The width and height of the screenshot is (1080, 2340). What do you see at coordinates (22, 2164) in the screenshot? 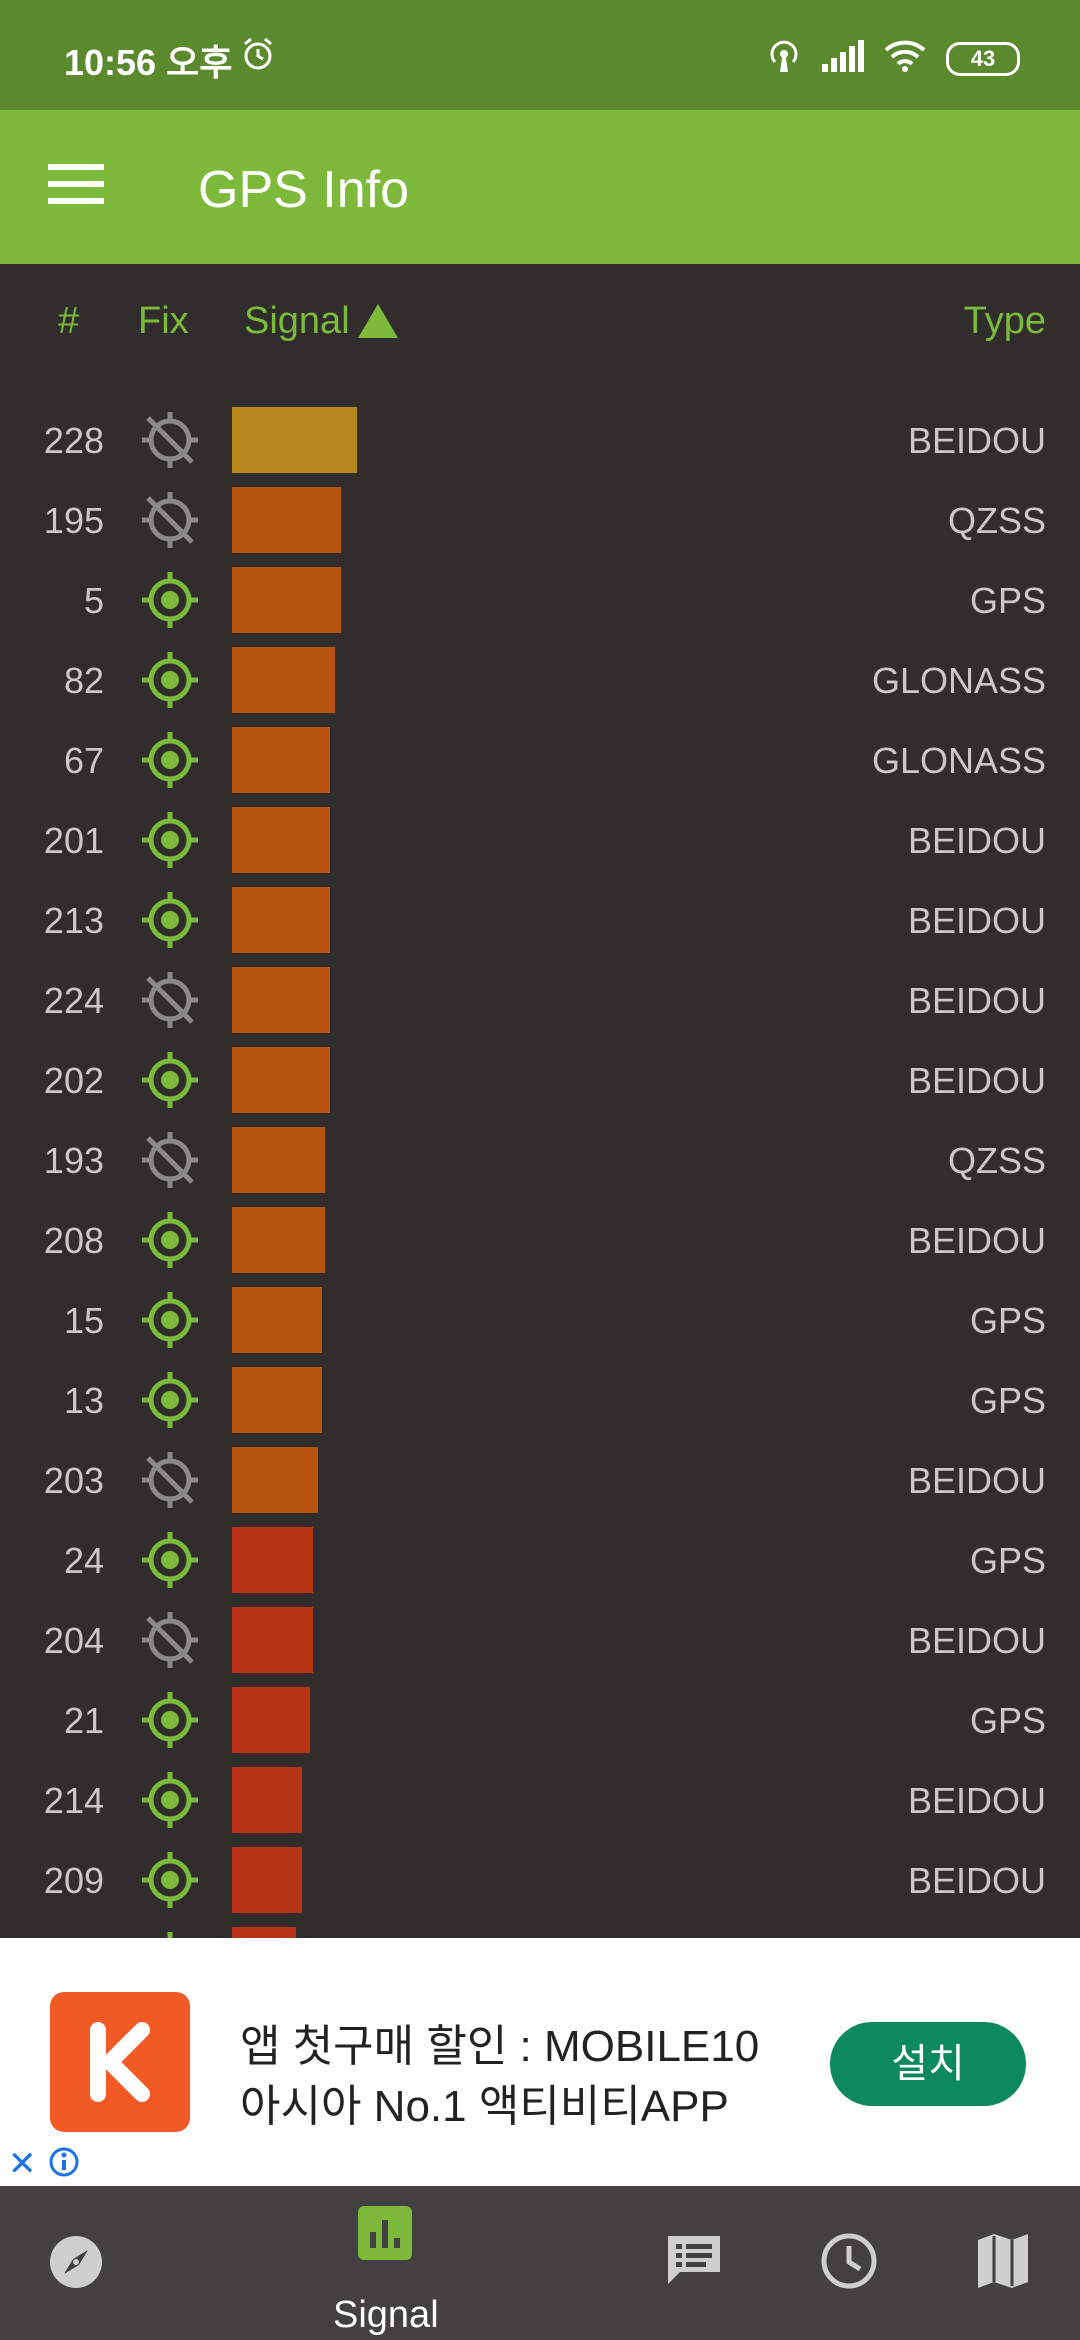
I see `ad-close-icon: ✕` at bounding box center [22, 2164].